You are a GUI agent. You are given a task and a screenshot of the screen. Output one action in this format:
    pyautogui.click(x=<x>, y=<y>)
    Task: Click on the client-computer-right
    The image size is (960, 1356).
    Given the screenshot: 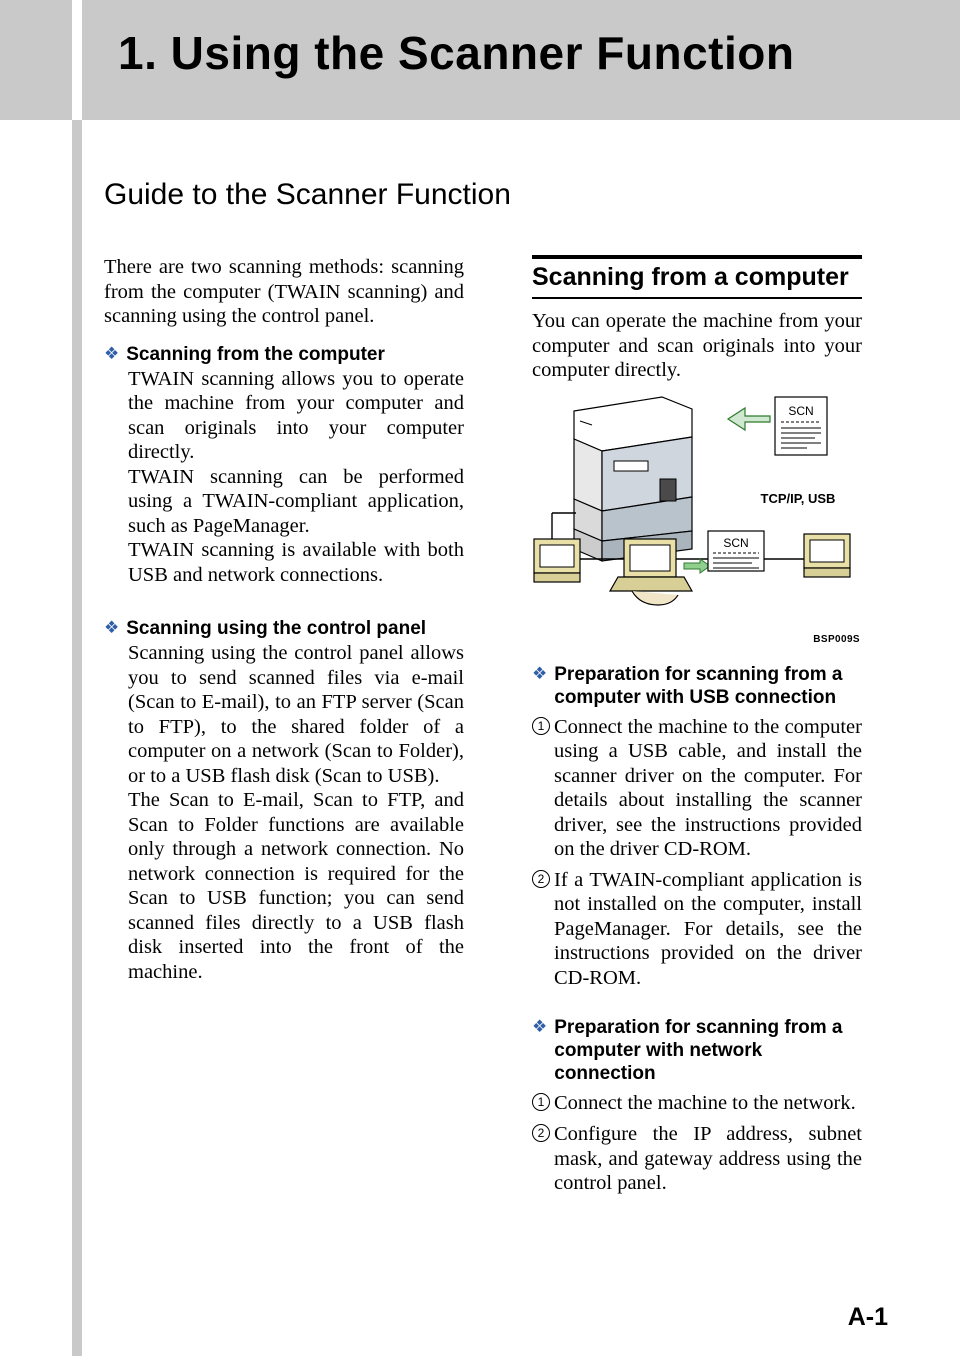 What is the action you would take?
    pyautogui.click(x=827, y=555)
    